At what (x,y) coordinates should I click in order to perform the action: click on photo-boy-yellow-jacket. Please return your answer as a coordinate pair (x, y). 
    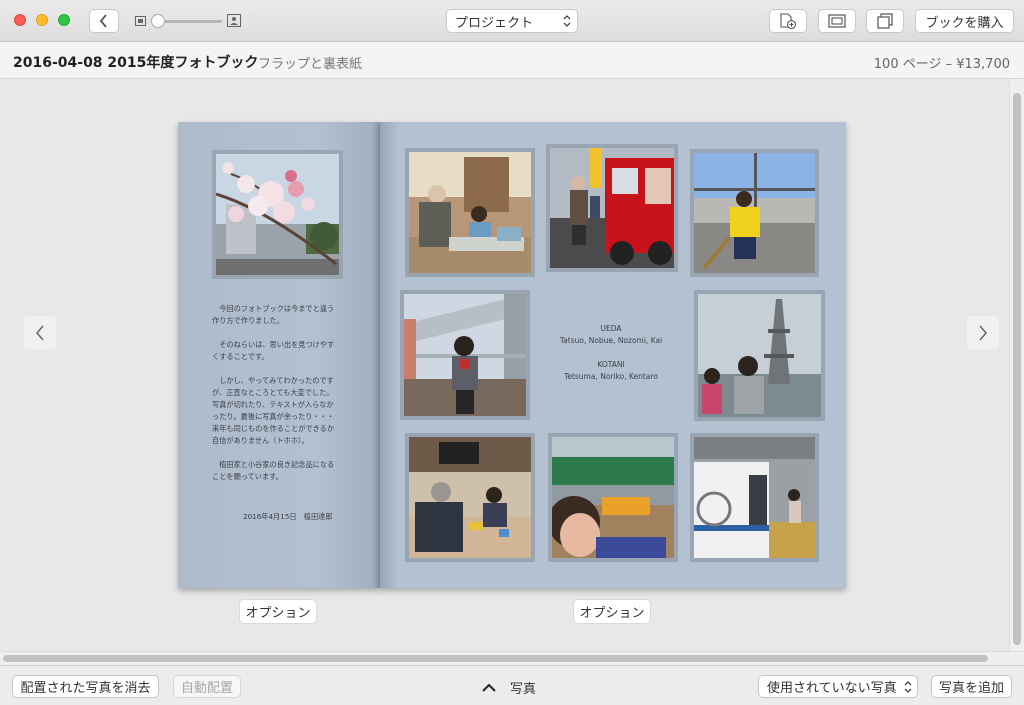
    Looking at the image, I should click on (754, 213).